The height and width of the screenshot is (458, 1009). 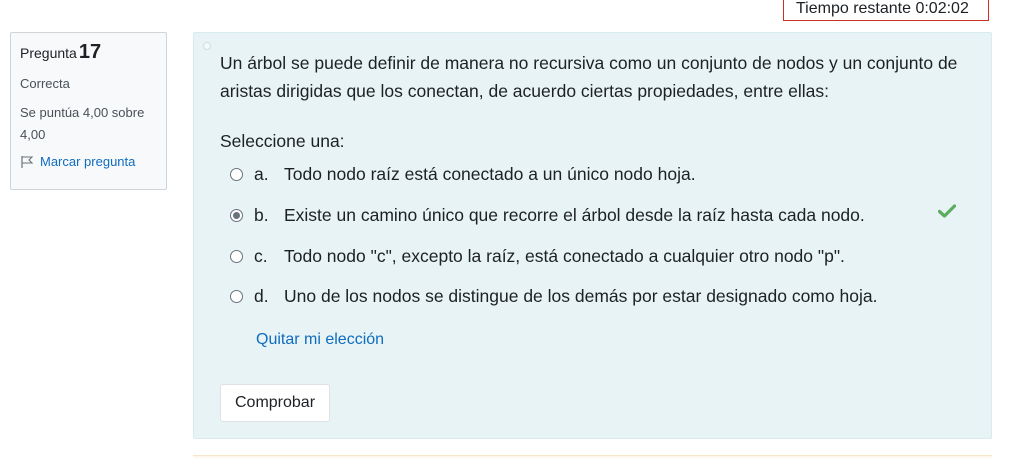 I want to click on check-button: Comprobar, so click(x=275, y=403).